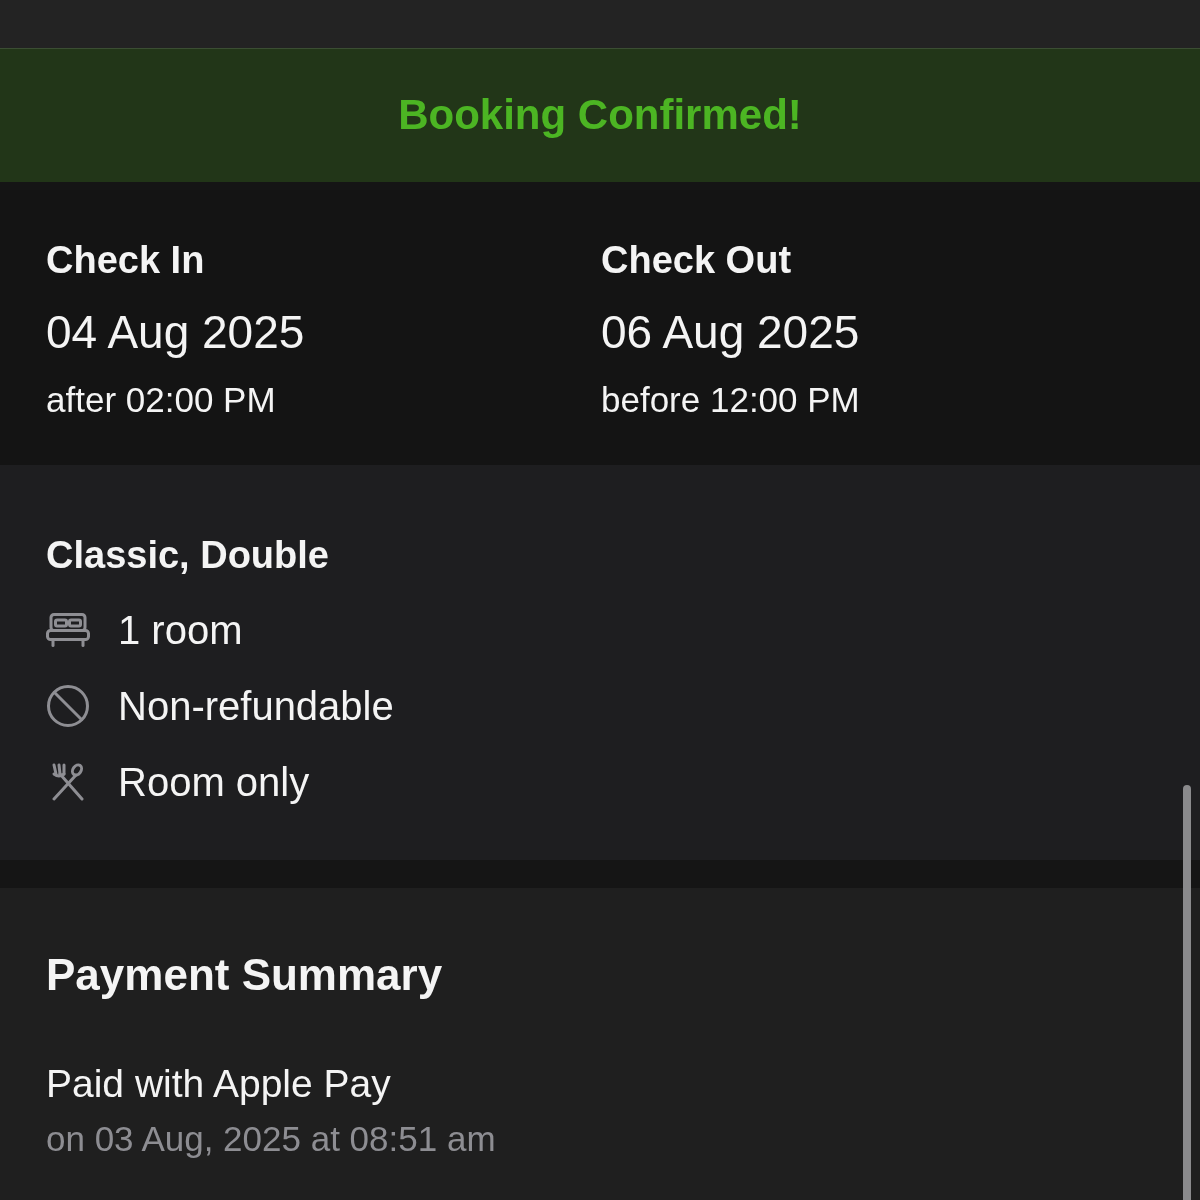  I want to click on date-value: 04 Aug 2025, so click(176, 332).